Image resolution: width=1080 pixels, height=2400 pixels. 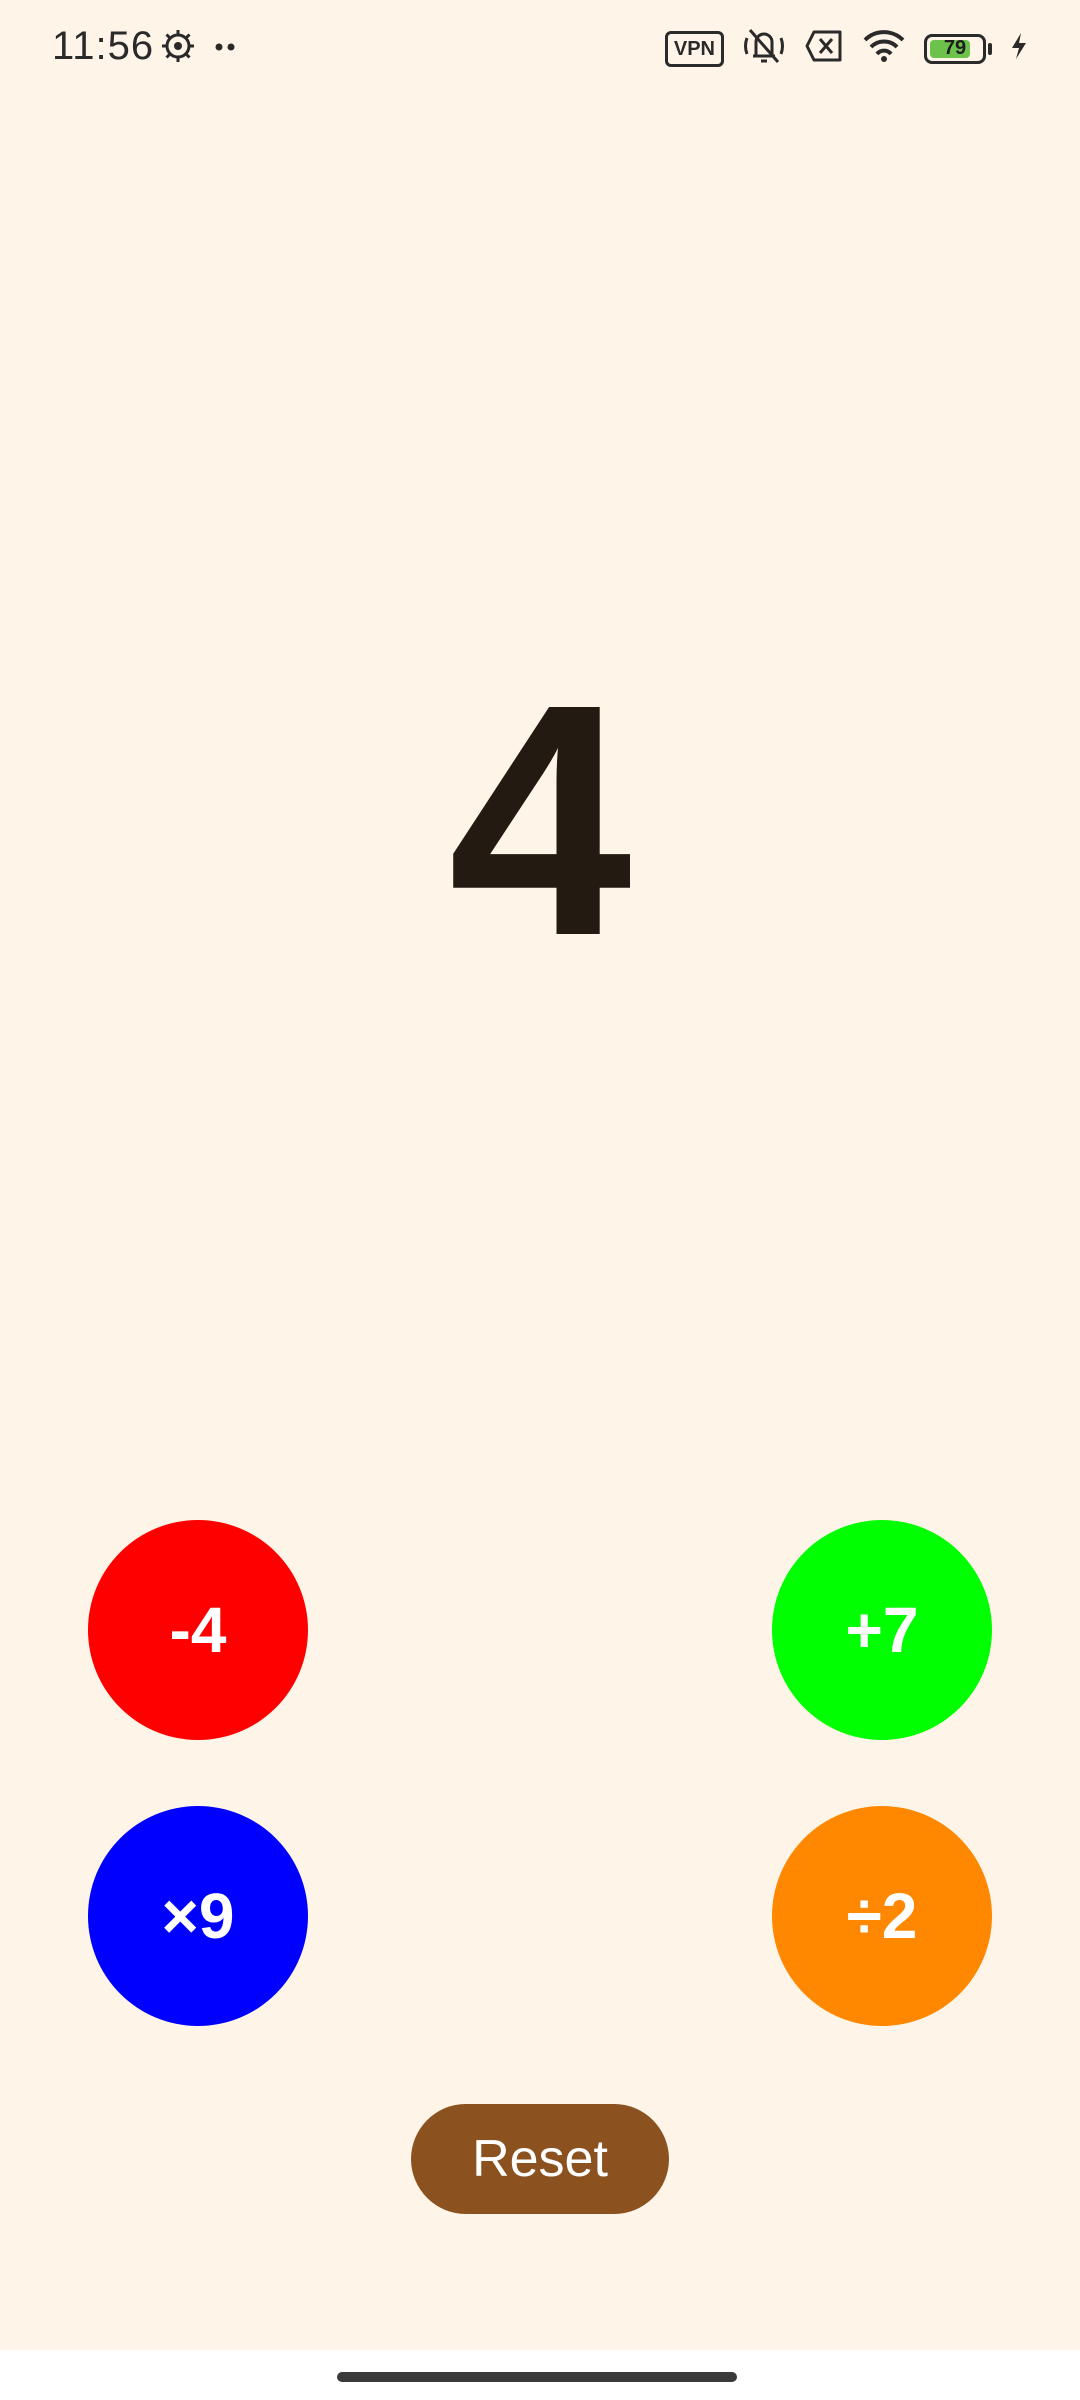 I want to click on battery-icon: 79, so click(x=955, y=48).